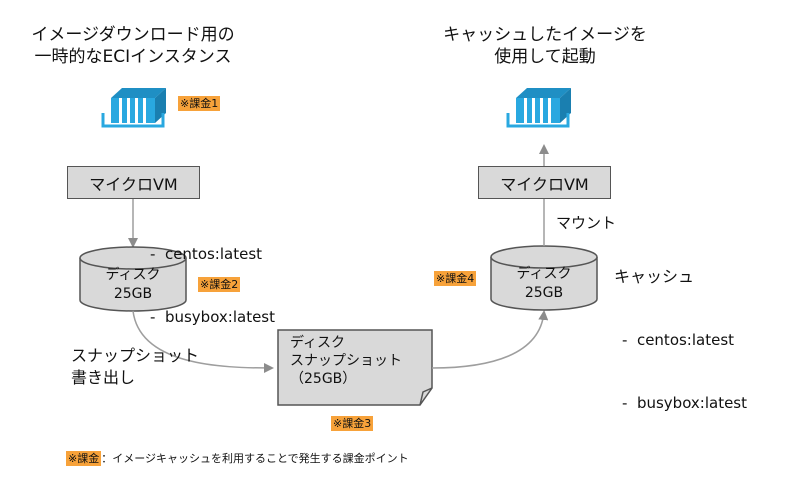  Describe the element at coordinates (545, 46) in the screenshot. I see `right-title: キャッシュしたイメージを 使用して起動` at that location.